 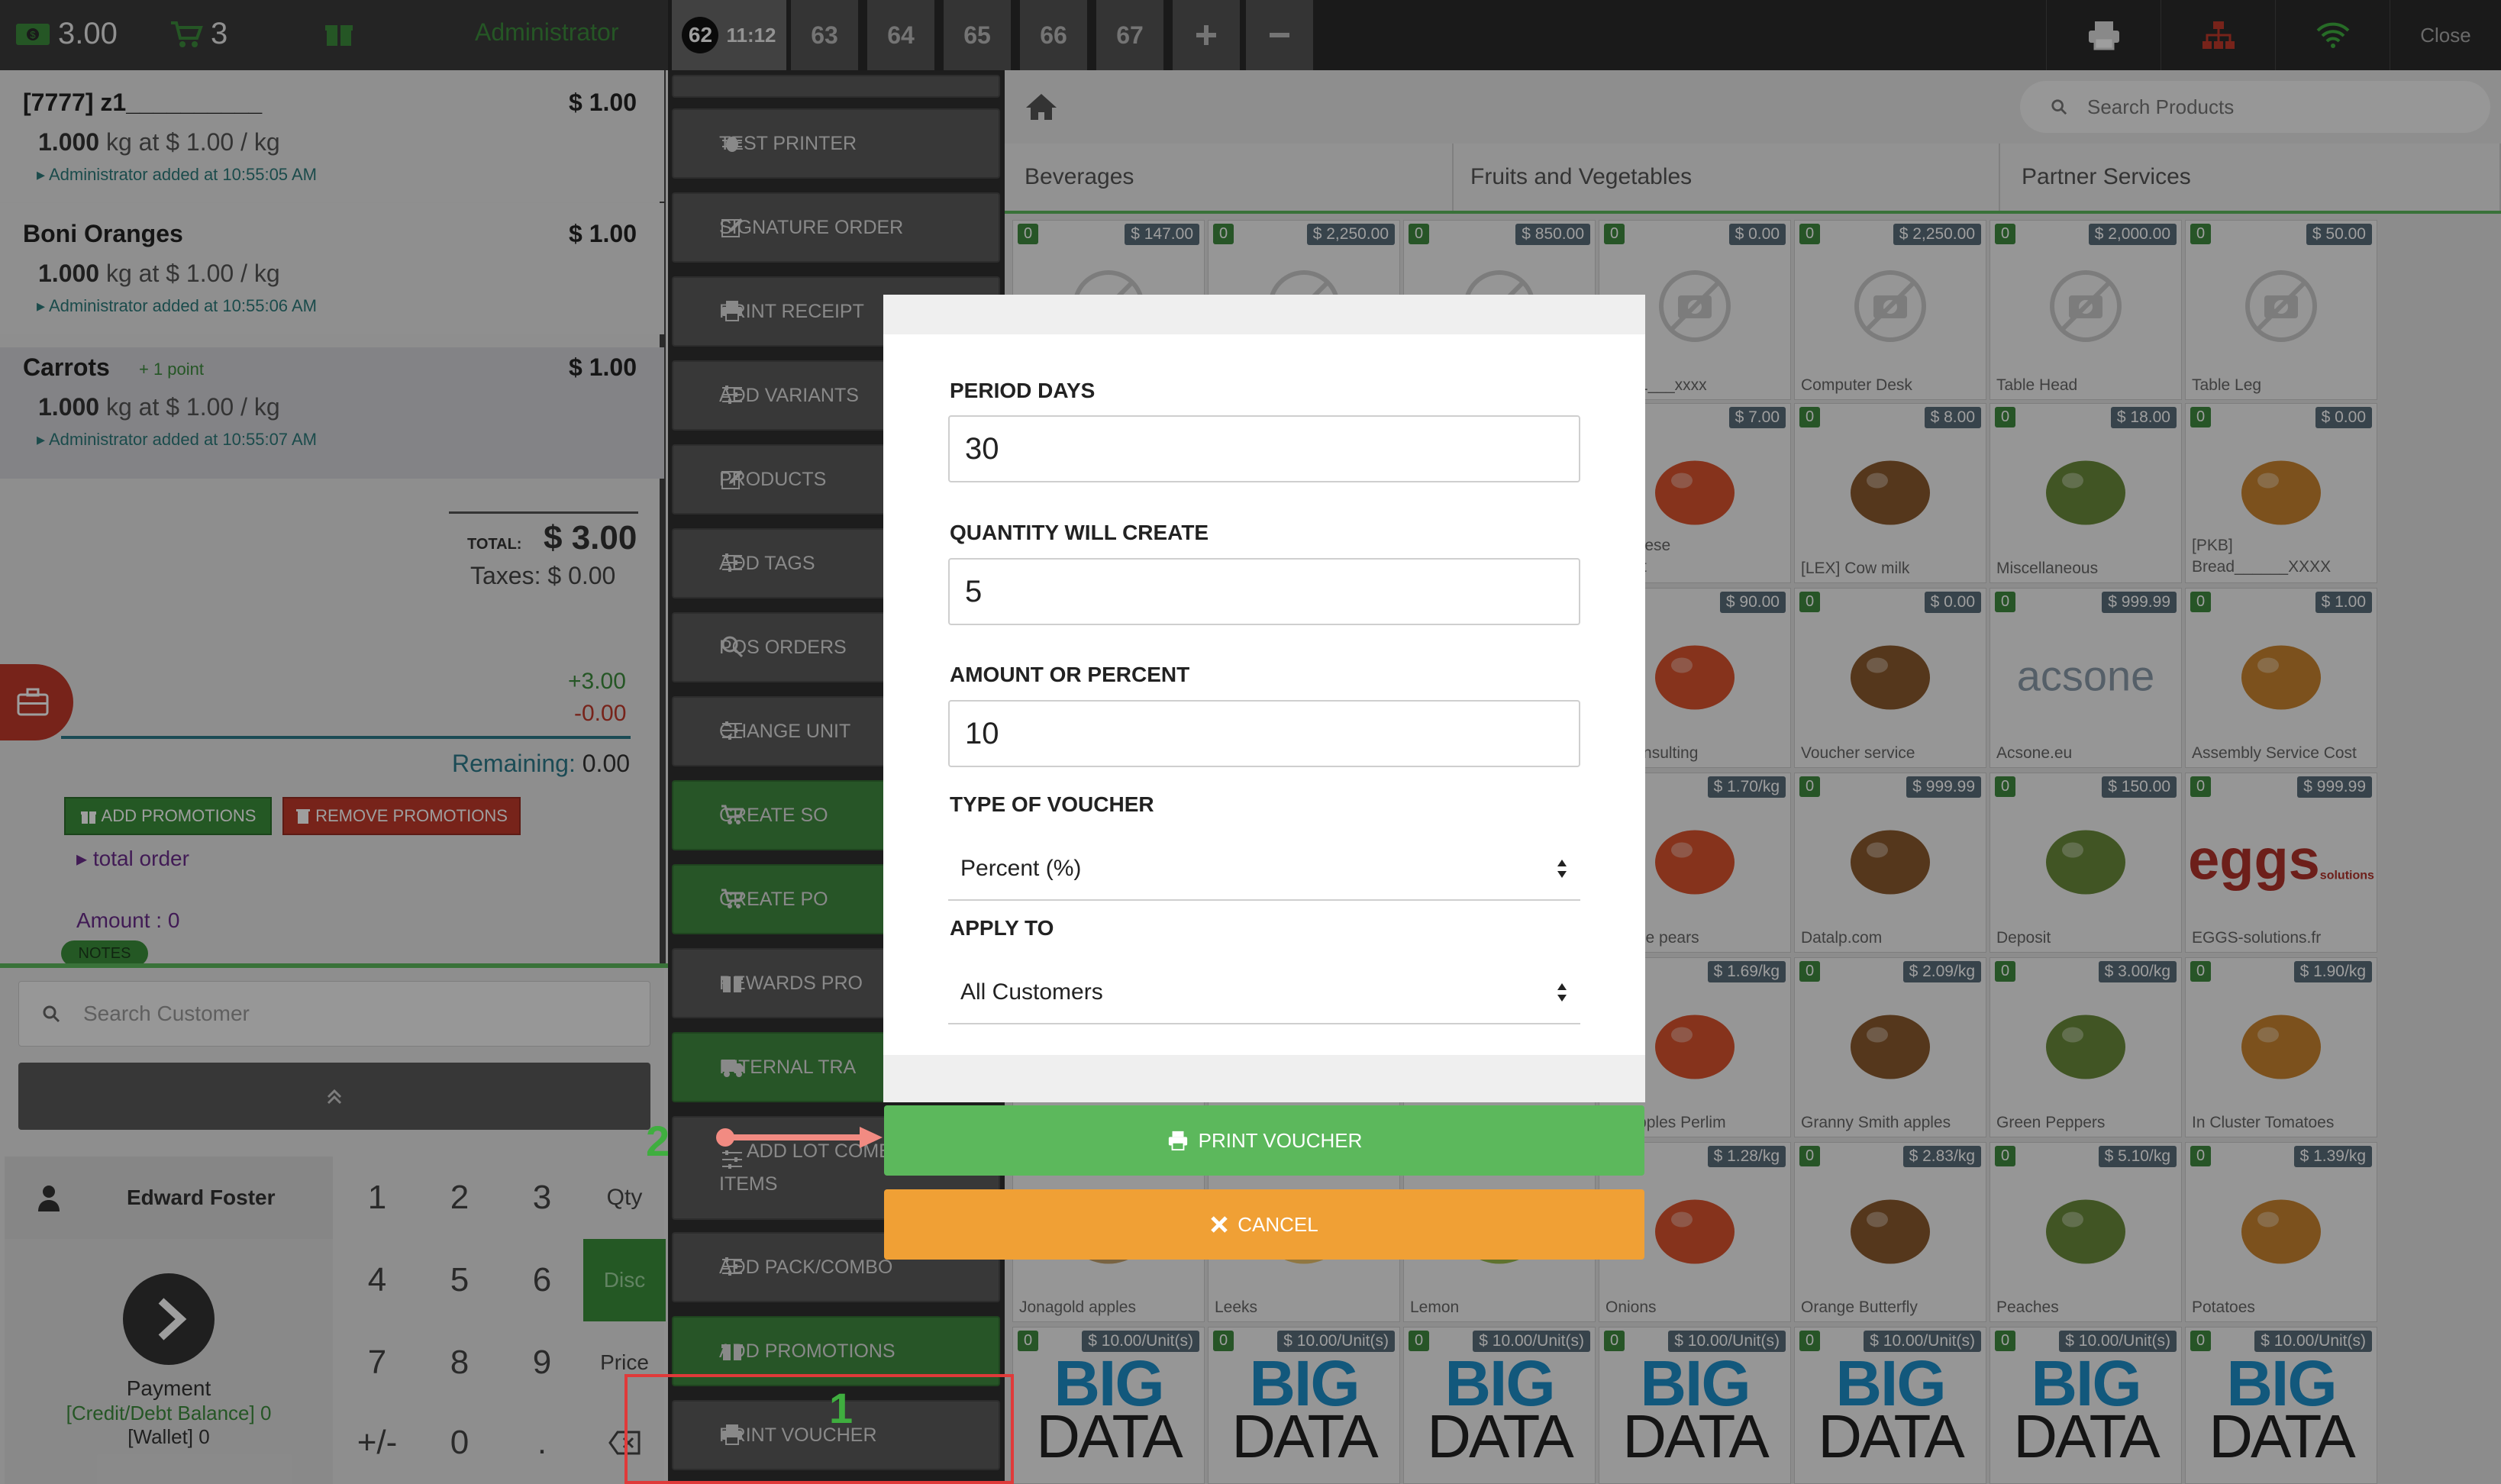 What do you see at coordinates (1021, 868) in the screenshot?
I see `voucher-type-value: Percent (%)` at bounding box center [1021, 868].